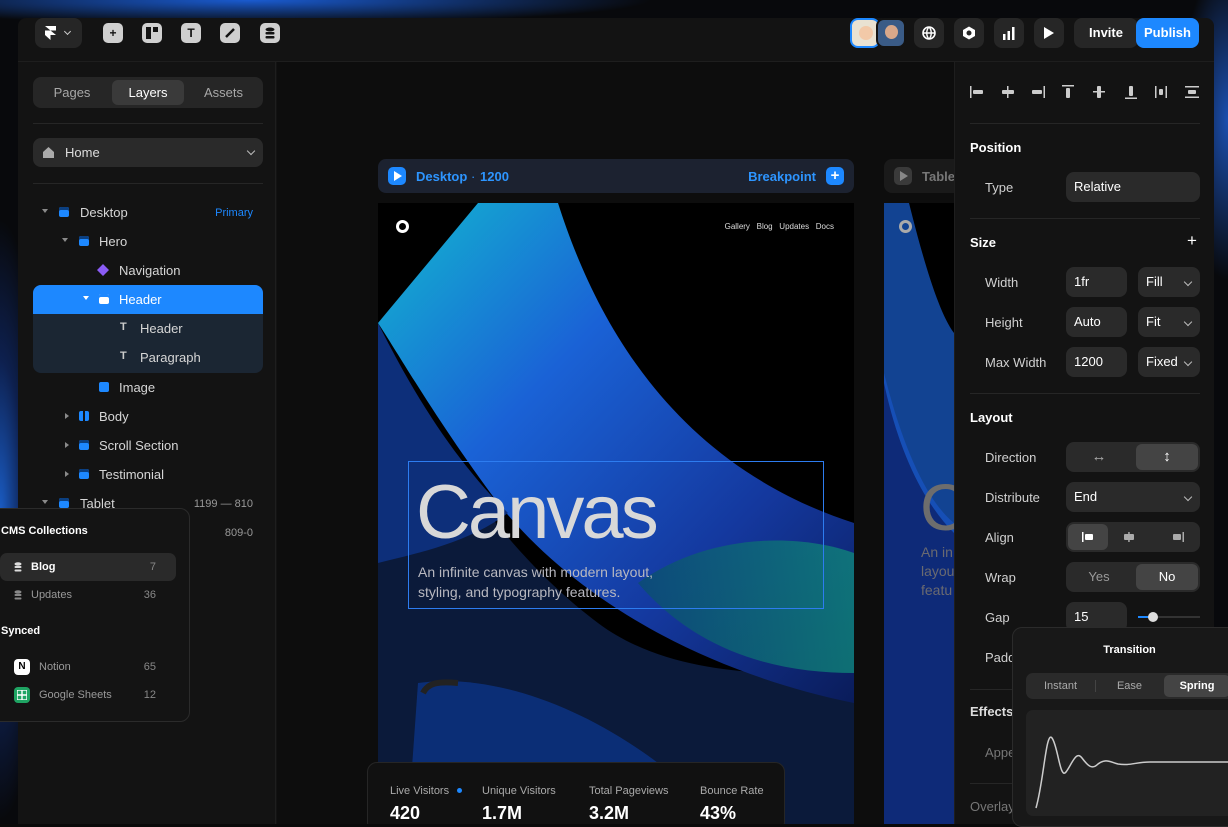 The width and height of the screenshot is (1228, 827). I want to click on cms-item-blog: Blog 7, so click(88, 567).